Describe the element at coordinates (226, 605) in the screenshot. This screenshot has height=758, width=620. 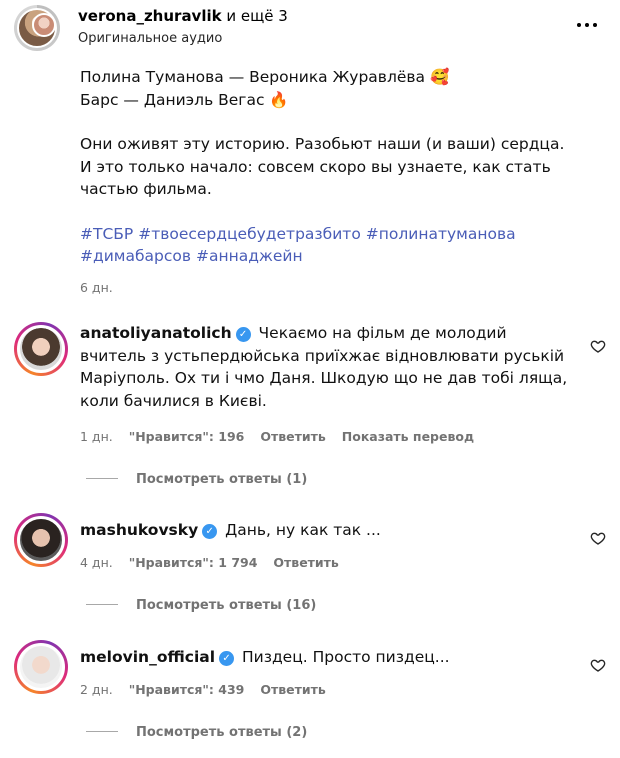
I see `view-replies-label: Посмотреть ответы (16)` at that location.